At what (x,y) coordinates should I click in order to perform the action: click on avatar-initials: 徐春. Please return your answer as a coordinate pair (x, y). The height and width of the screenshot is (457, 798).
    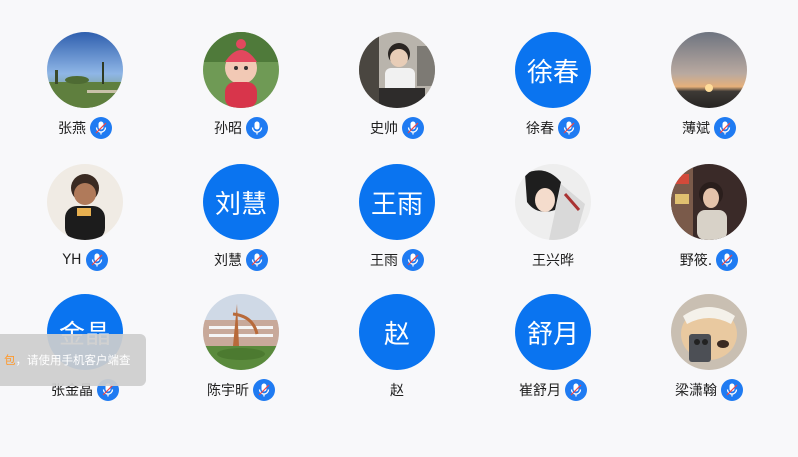
    Looking at the image, I should click on (553, 70).